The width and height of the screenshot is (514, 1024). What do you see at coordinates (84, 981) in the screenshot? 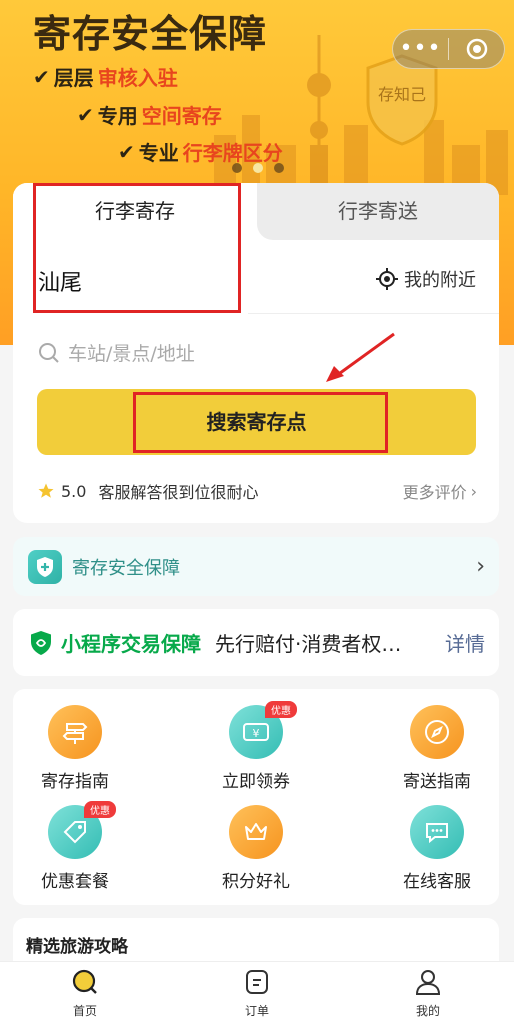
I see `home-search-icon` at bounding box center [84, 981].